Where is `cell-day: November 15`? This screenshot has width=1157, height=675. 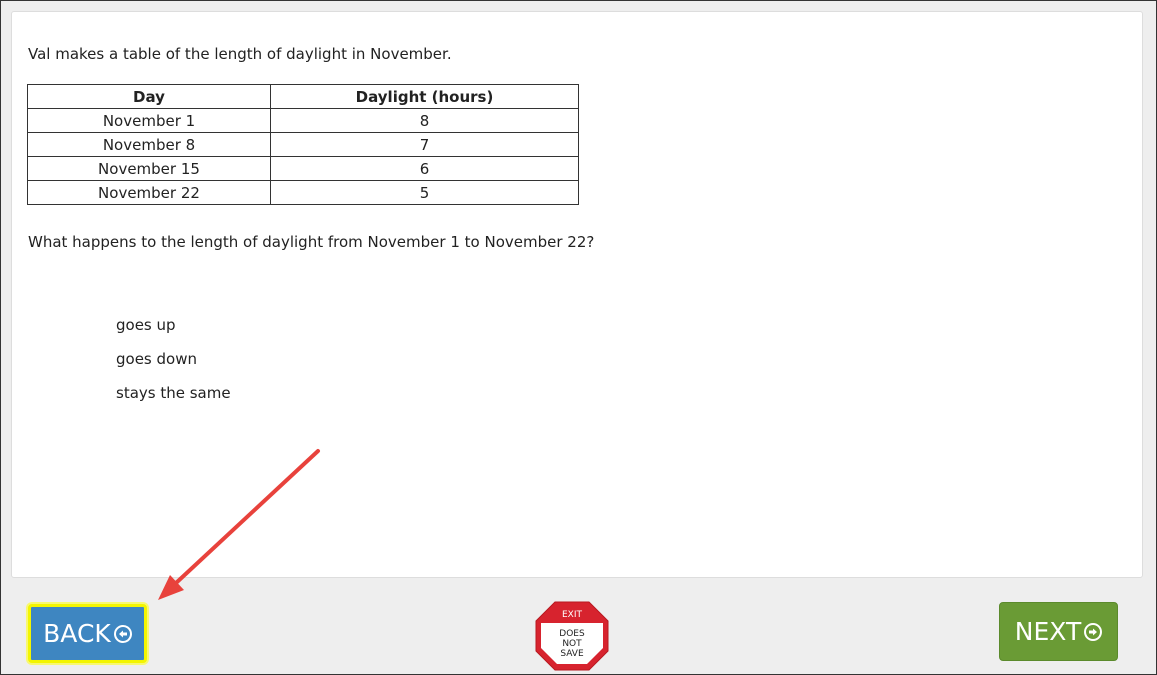
cell-day: November 15 is located at coordinates (149, 168).